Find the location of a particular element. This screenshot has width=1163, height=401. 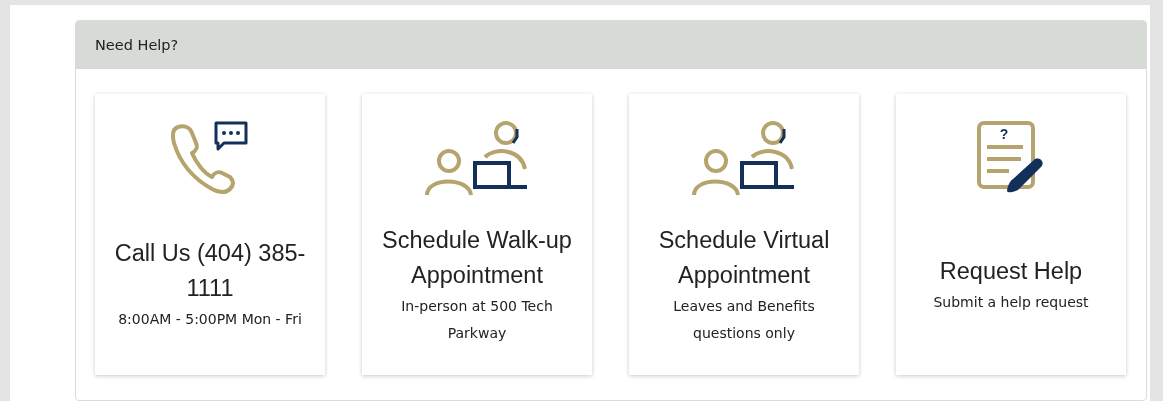

card-title: Schedule Virtual Appointment is located at coordinates (744, 257).